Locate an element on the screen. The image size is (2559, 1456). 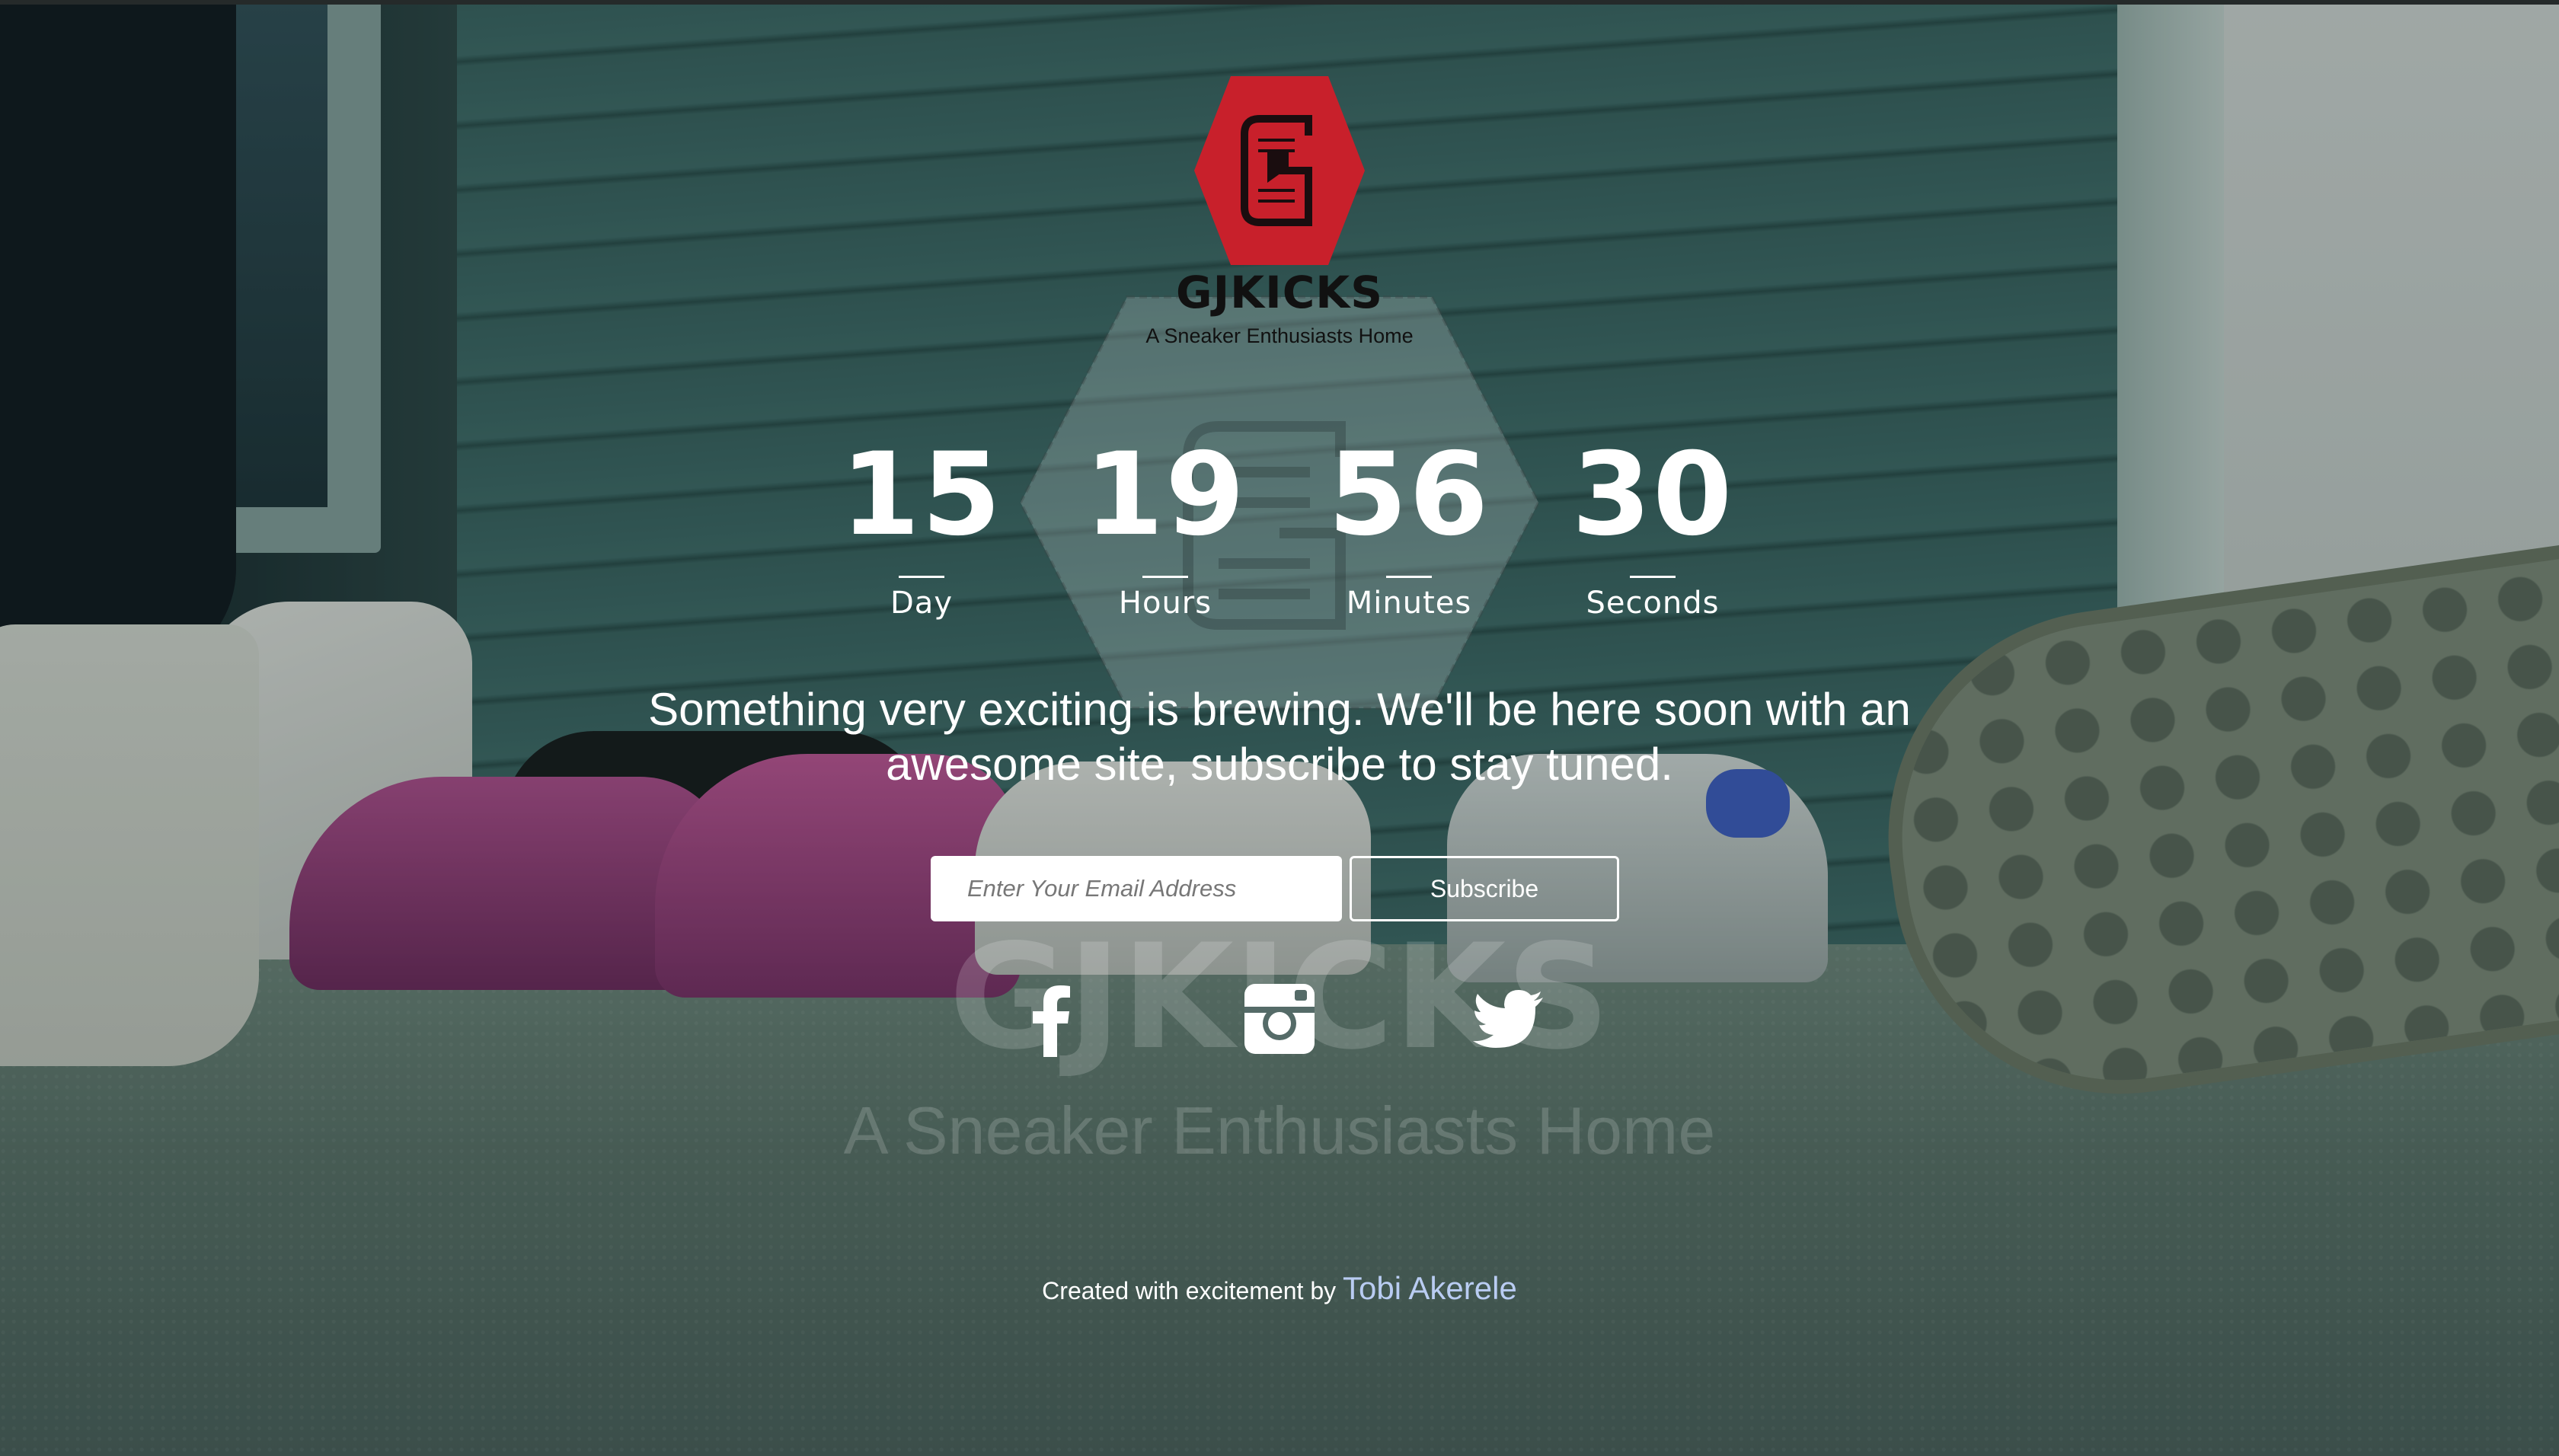
countdown-seconds: 30 Seconds is located at coordinates (1653, 524).